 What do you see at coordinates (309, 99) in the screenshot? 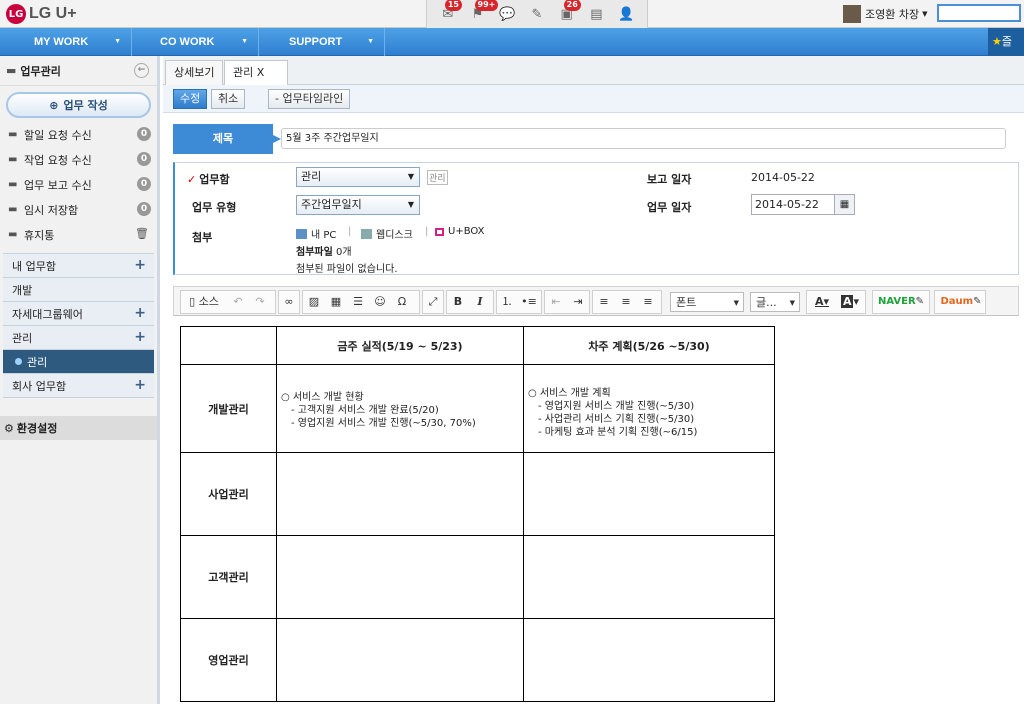
I see `timeline-button: - 업무타임라인` at bounding box center [309, 99].